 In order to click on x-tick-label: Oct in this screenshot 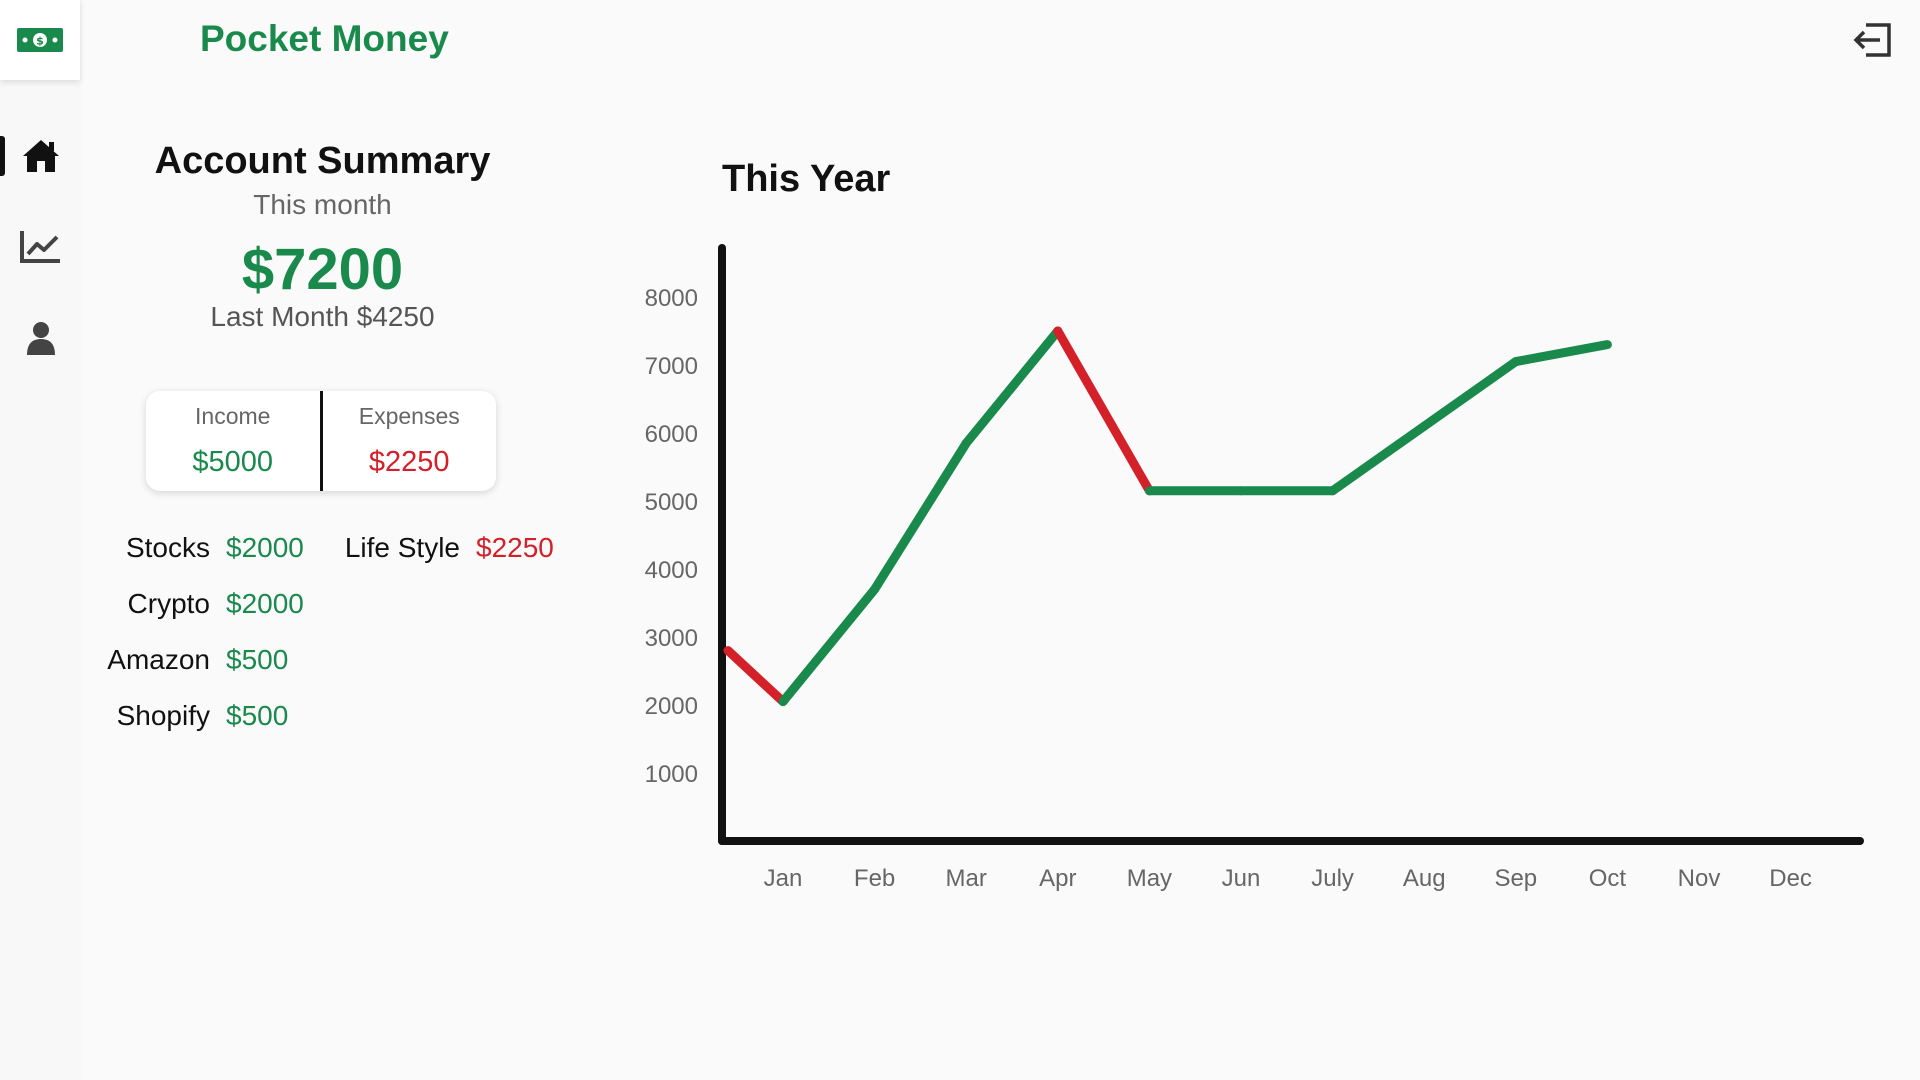, I will do `click(1608, 878)`.